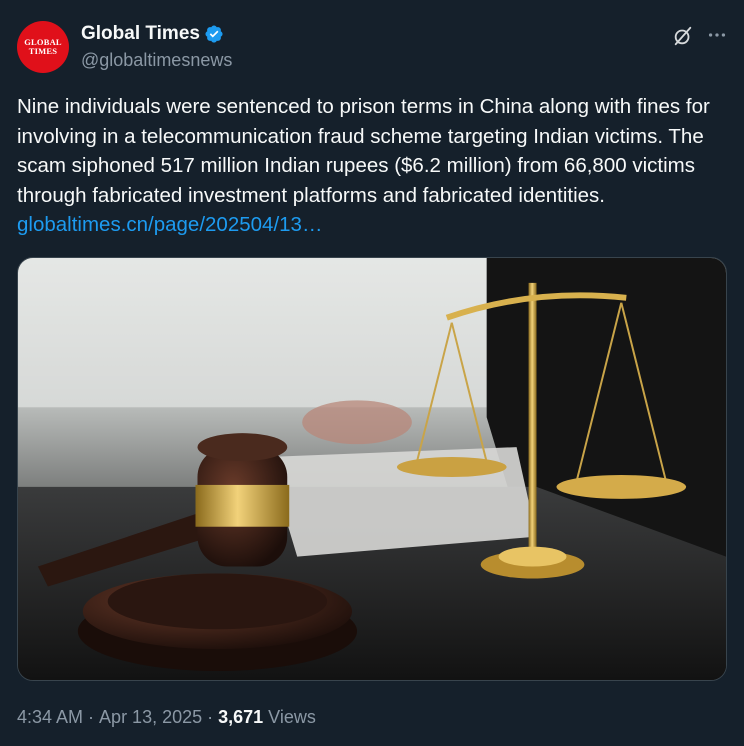 The image size is (744, 746). What do you see at coordinates (241, 717) in the screenshot?
I see `views-count: 3,671` at bounding box center [241, 717].